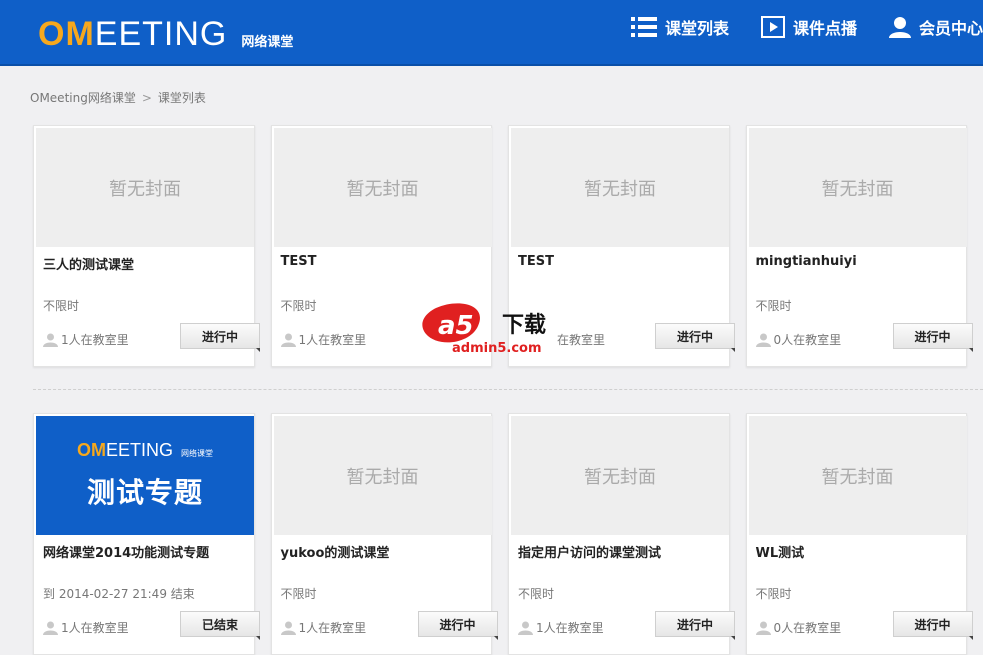 The image size is (983, 655). I want to click on cover-logo: OM EETING 网络课堂, so click(145, 450).